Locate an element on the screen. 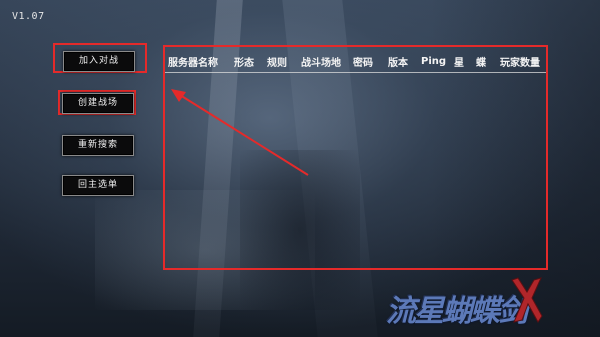  butterfly-x-icon is located at coordinates (527, 300).